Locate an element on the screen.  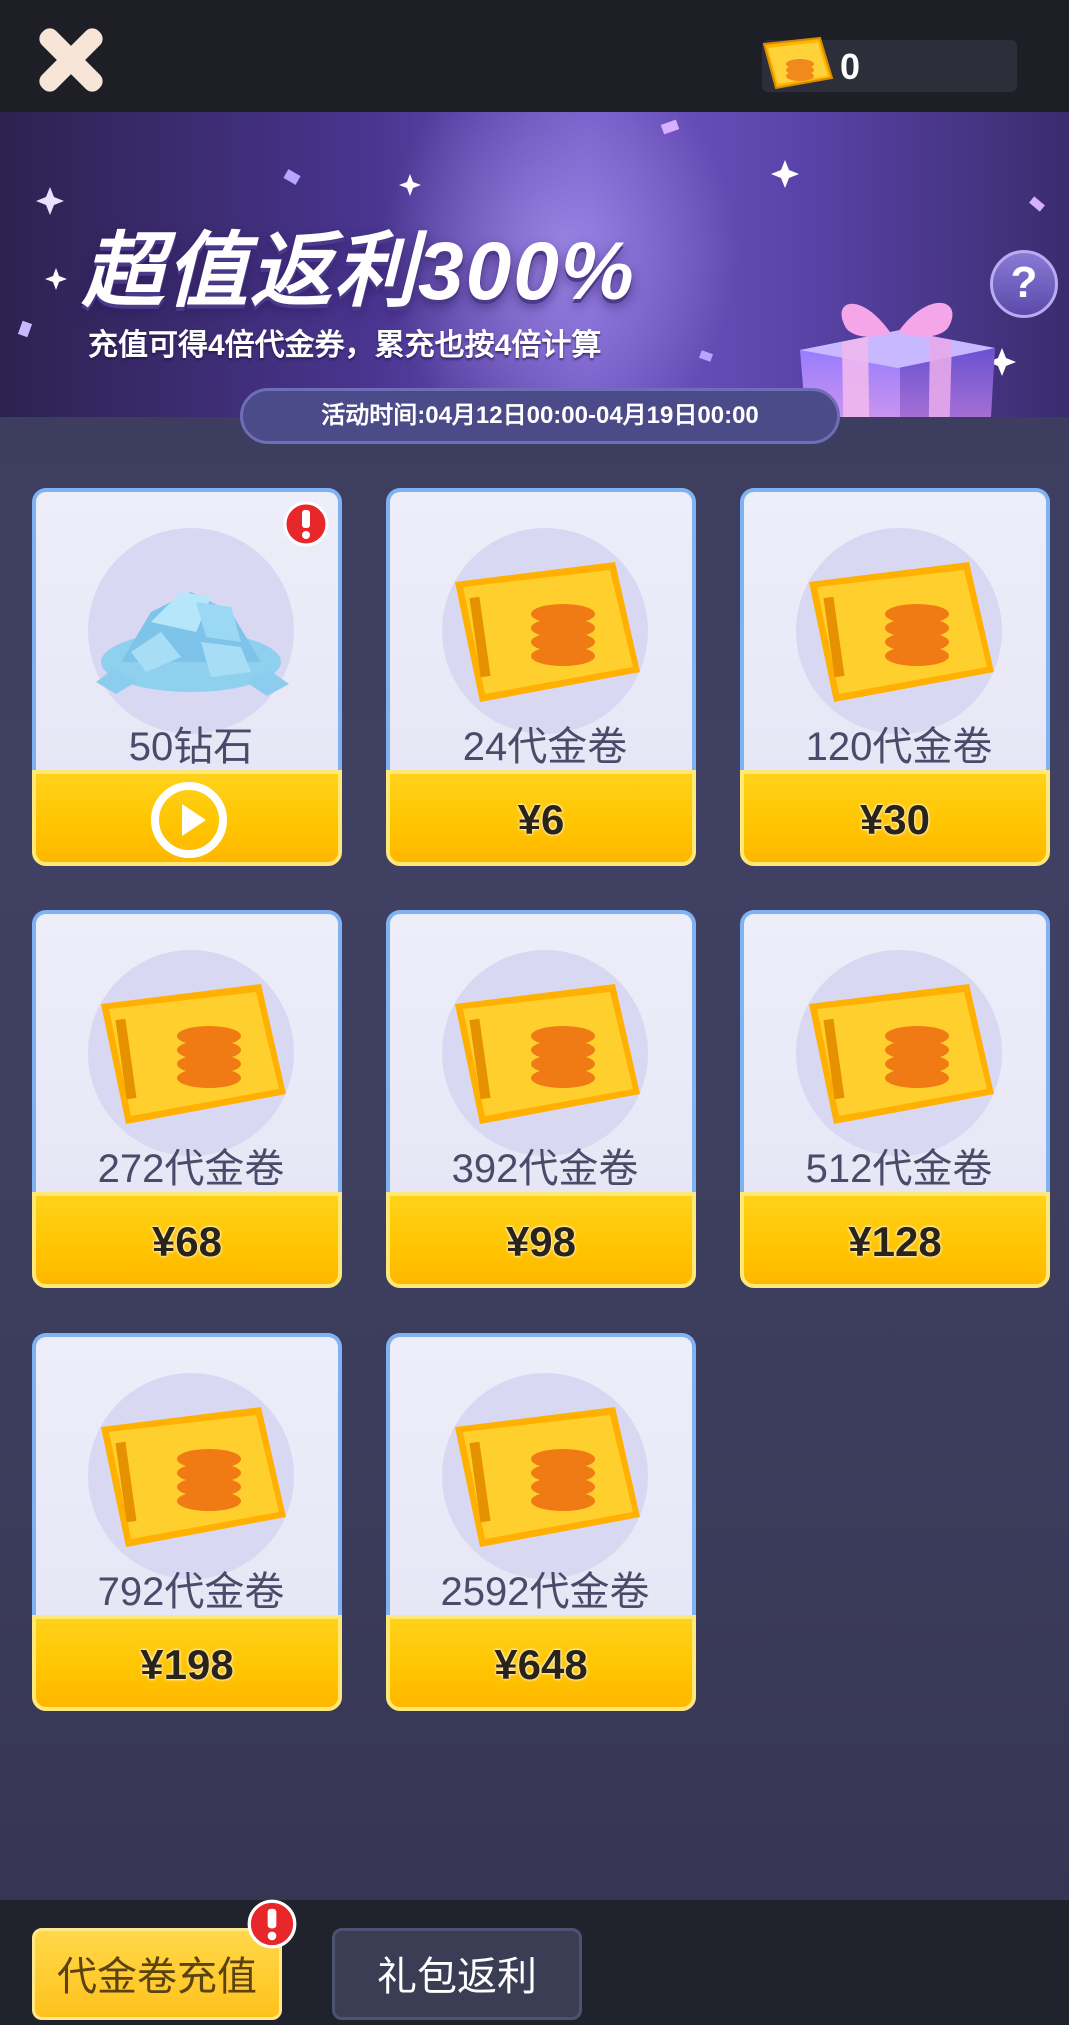
item-panel: 120代金卷 is located at coordinates (895, 633).